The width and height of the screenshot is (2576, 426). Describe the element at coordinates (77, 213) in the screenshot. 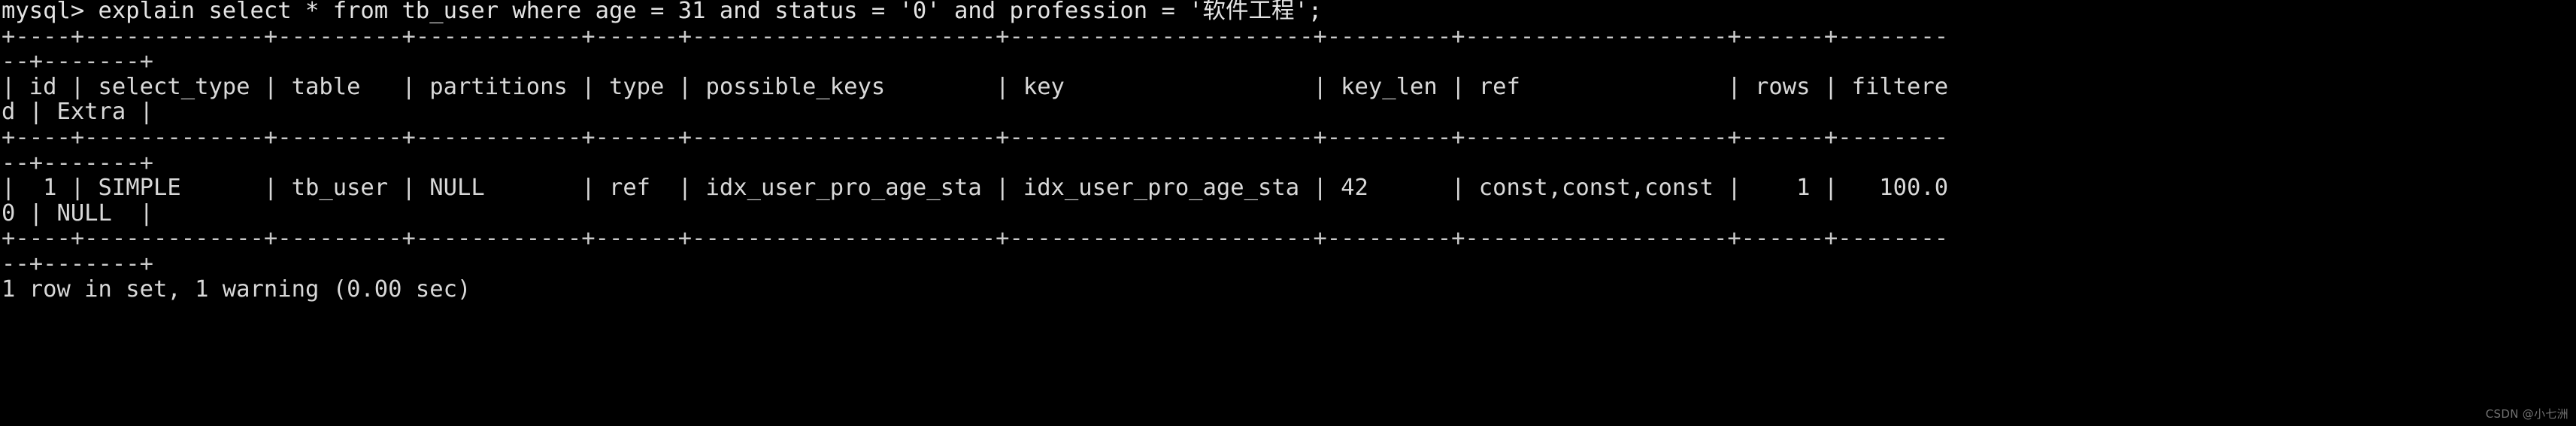

I see `terminal-line-data-row-wrap: 0 | NULL |` at that location.